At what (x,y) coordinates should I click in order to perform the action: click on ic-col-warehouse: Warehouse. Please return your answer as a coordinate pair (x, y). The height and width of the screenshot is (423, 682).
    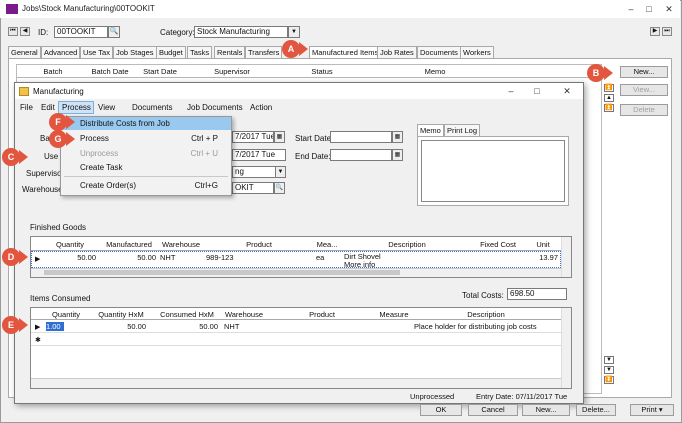
    Looking at the image, I should click on (244, 314).